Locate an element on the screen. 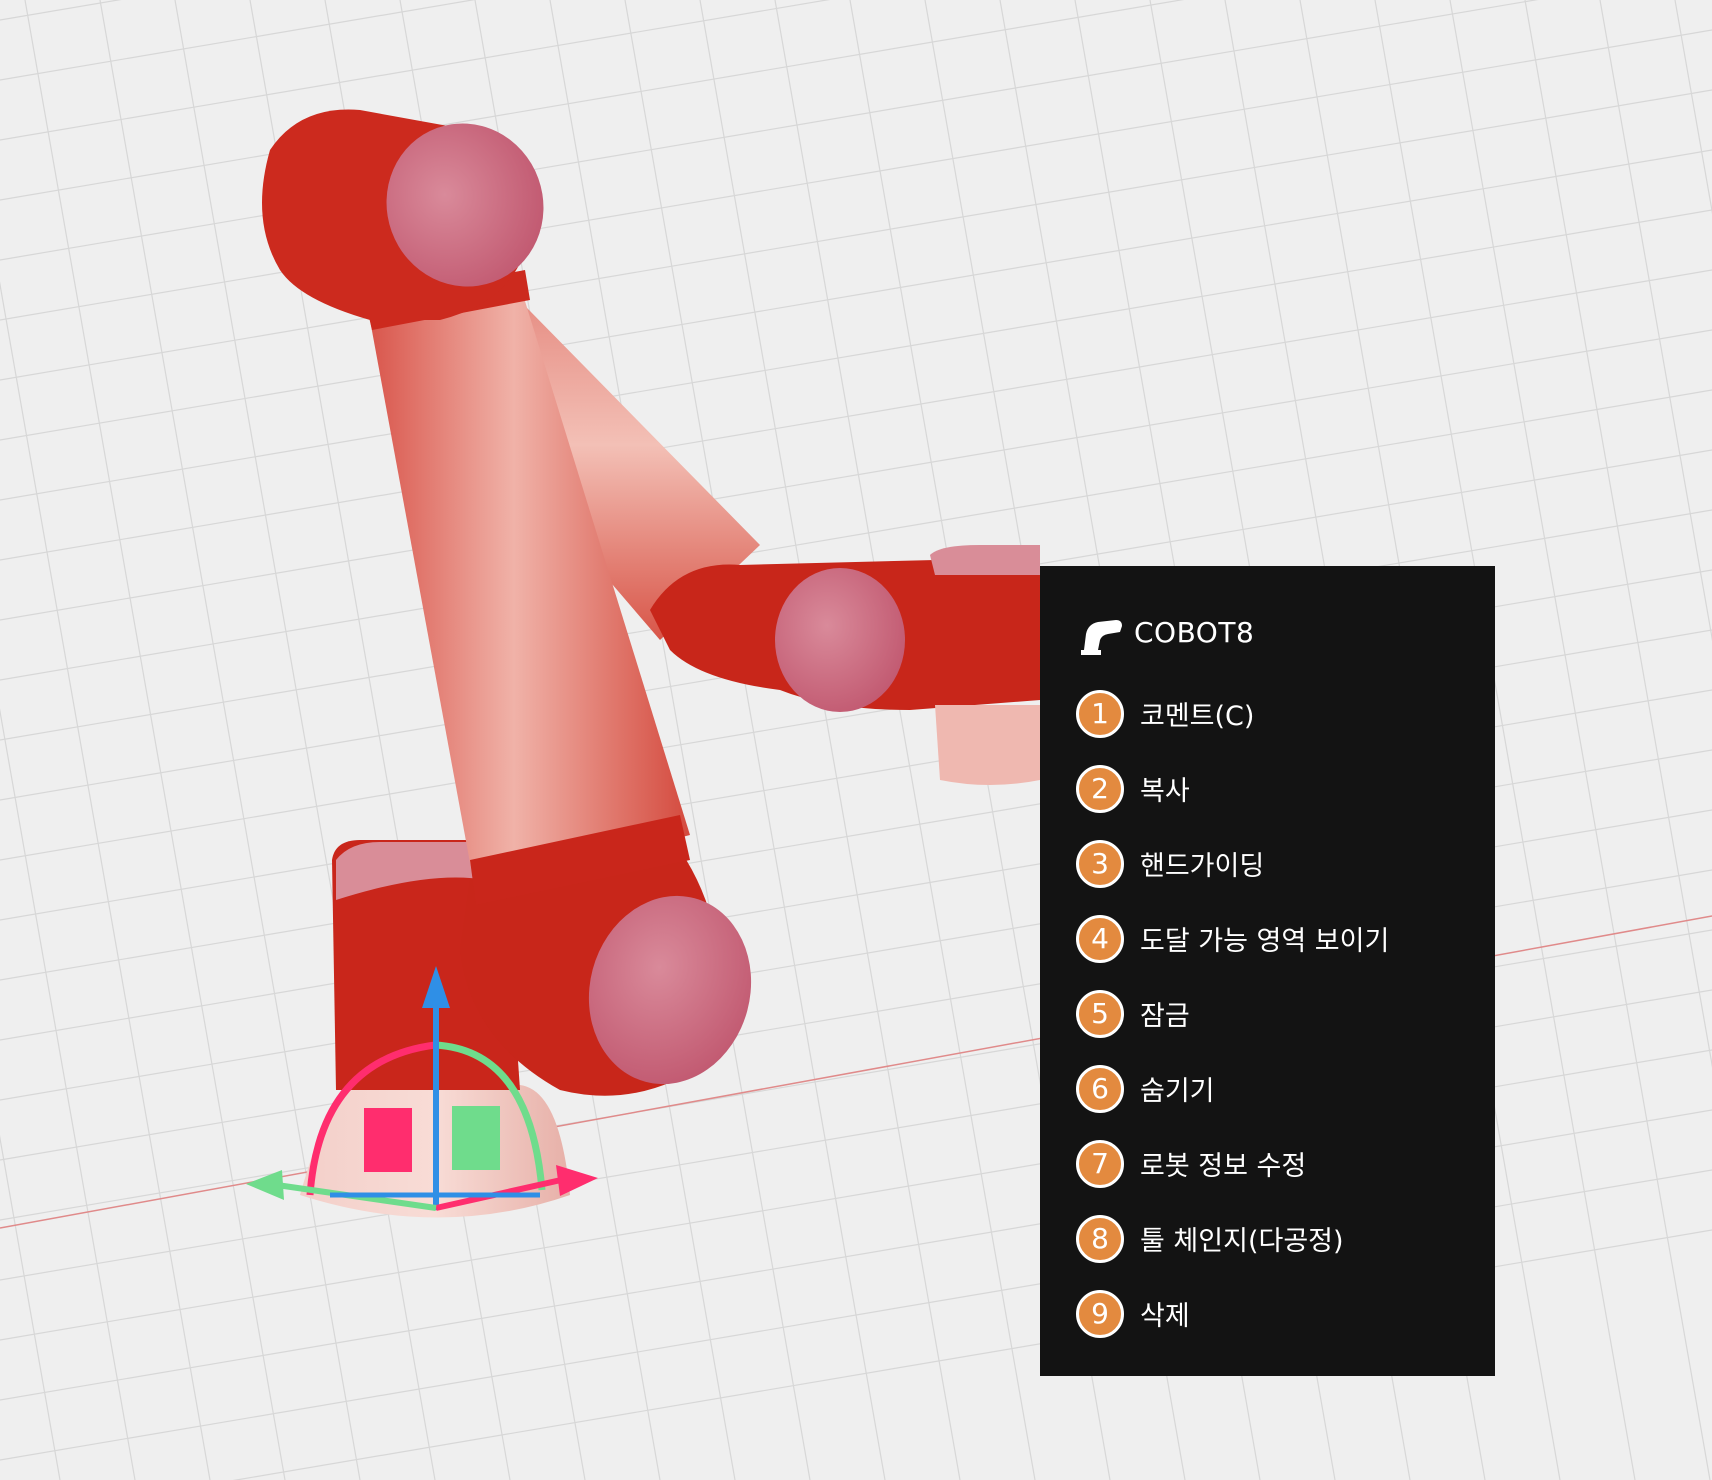 The width and height of the screenshot is (1712, 1480). robot-arm-icon is located at coordinates (1102, 632).